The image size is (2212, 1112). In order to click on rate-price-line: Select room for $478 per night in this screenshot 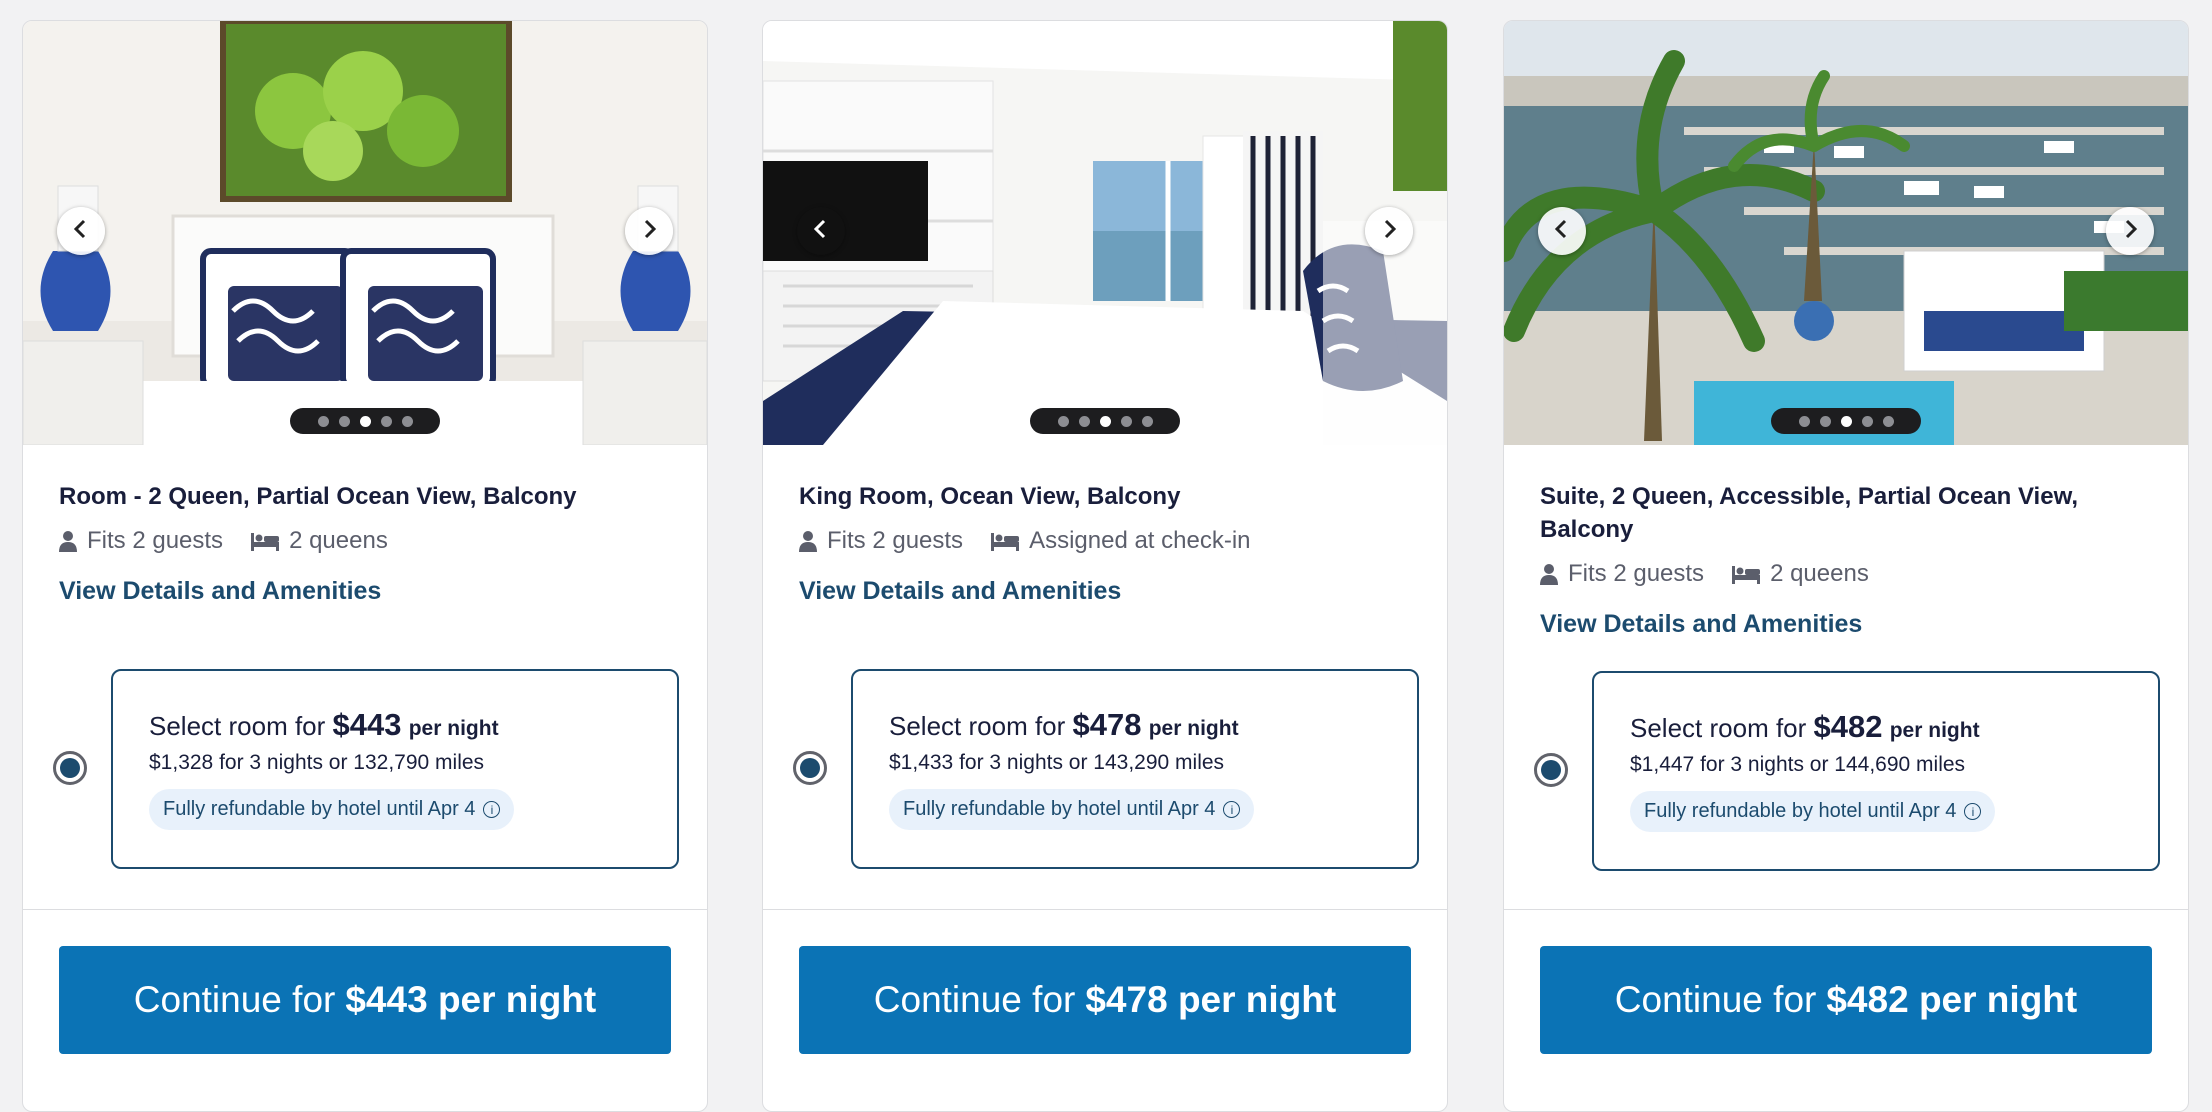, I will do `click(1135, 725)`.